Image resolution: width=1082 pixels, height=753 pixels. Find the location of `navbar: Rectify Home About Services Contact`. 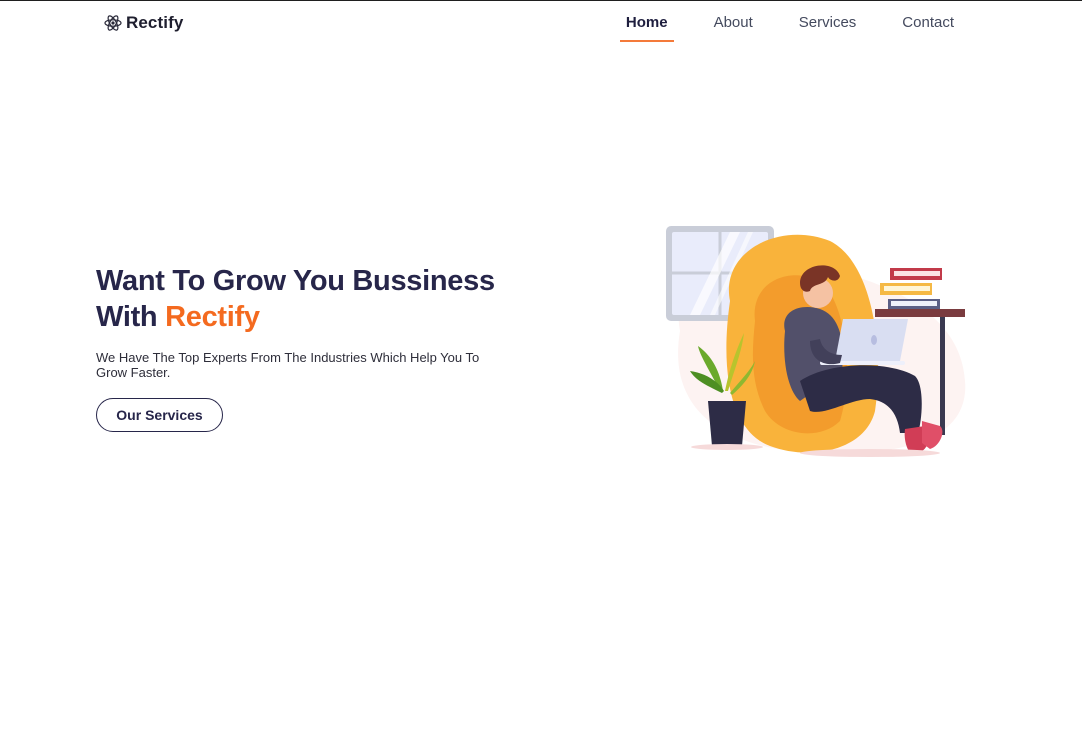

navbar: Rectify Home About Services Contact is located at coordinates (541, 24).